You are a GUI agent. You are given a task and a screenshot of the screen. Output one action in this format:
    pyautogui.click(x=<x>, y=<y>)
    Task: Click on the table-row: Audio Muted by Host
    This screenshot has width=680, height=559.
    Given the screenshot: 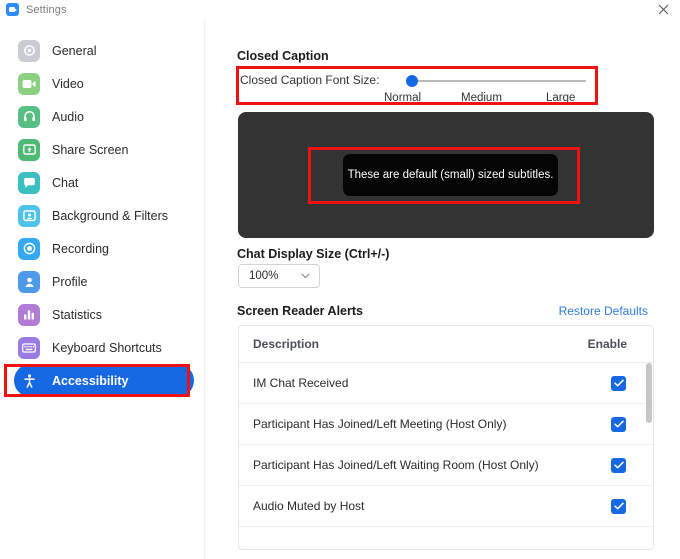 What is the action you would take?
    pyautogui.click(x=446, y=506)
    